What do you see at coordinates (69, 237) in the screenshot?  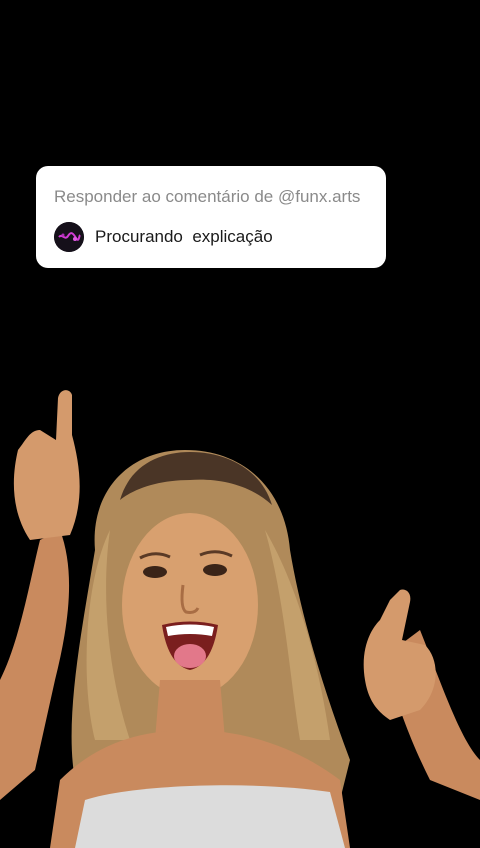 I see `funx-arts-avatar-icon` at bounding box center [69, 237].